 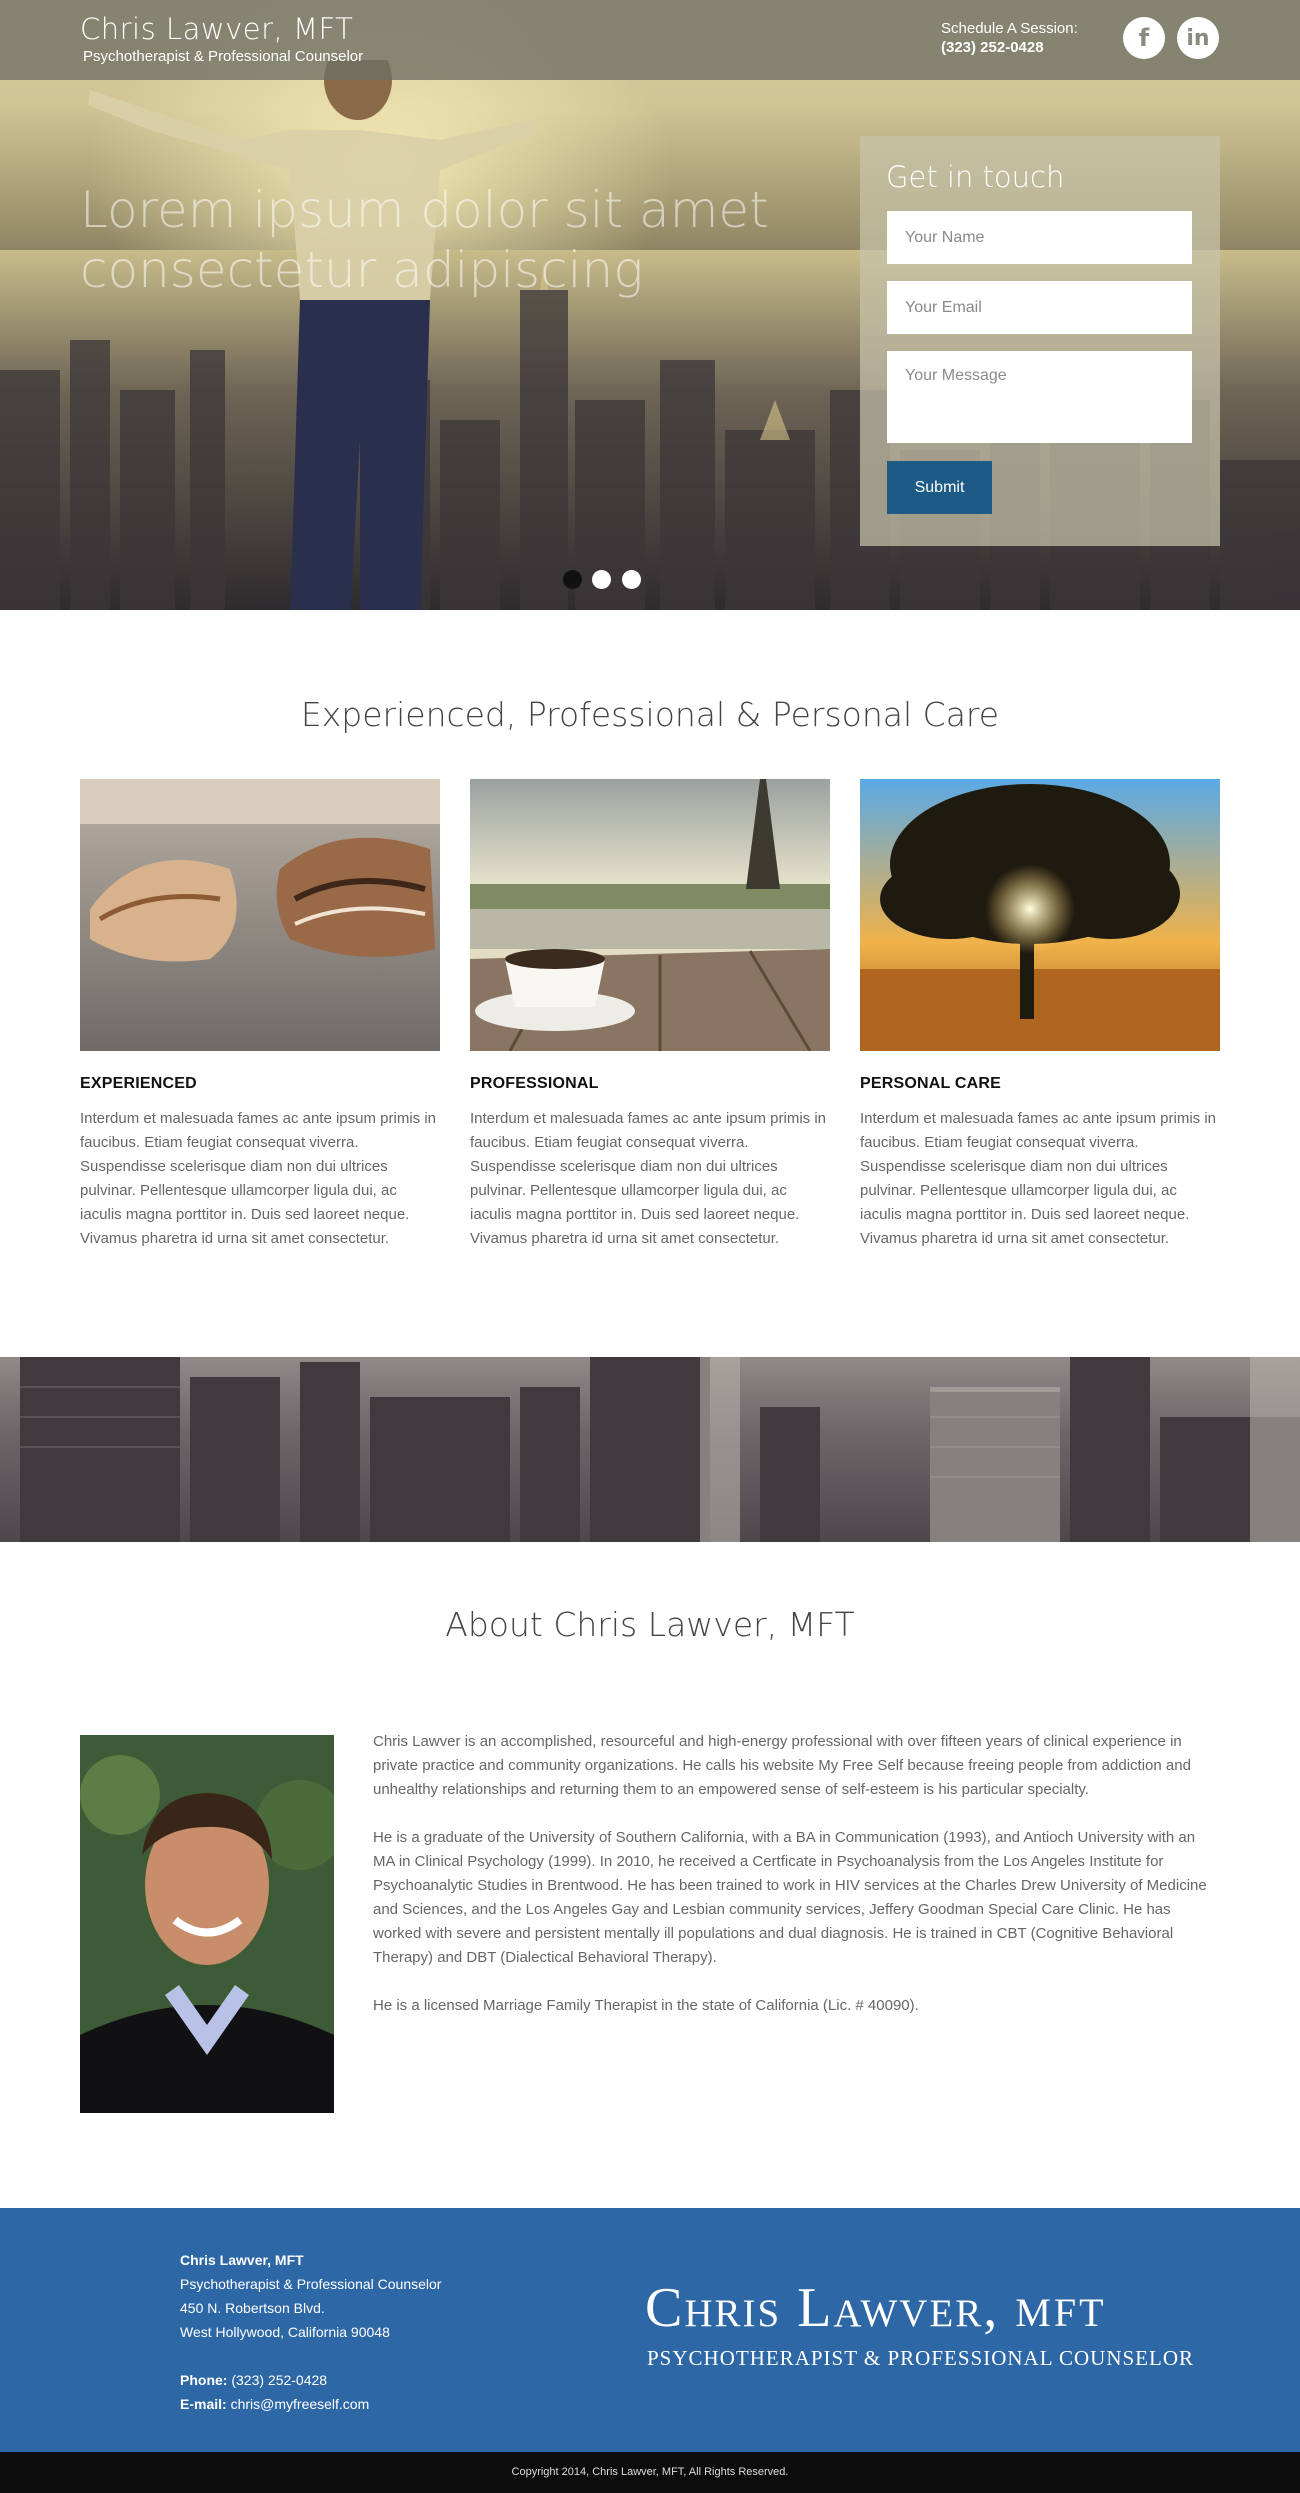 What do you see at coordinates (1144, 38) in the screenshot?
I see `facebook-icon: f` at bounding box center [1144, 38].